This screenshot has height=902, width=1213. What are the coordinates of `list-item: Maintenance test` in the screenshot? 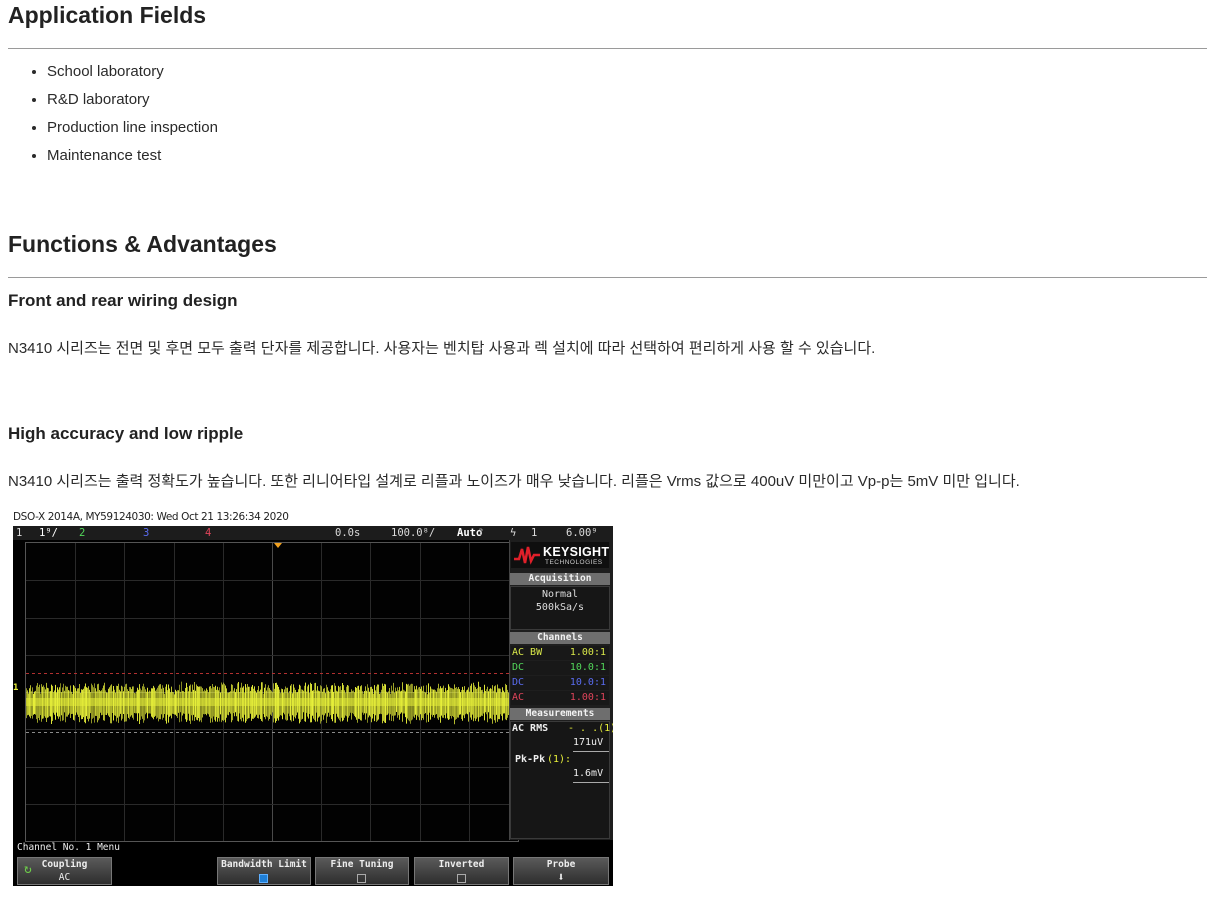 It's located at (132, 157).